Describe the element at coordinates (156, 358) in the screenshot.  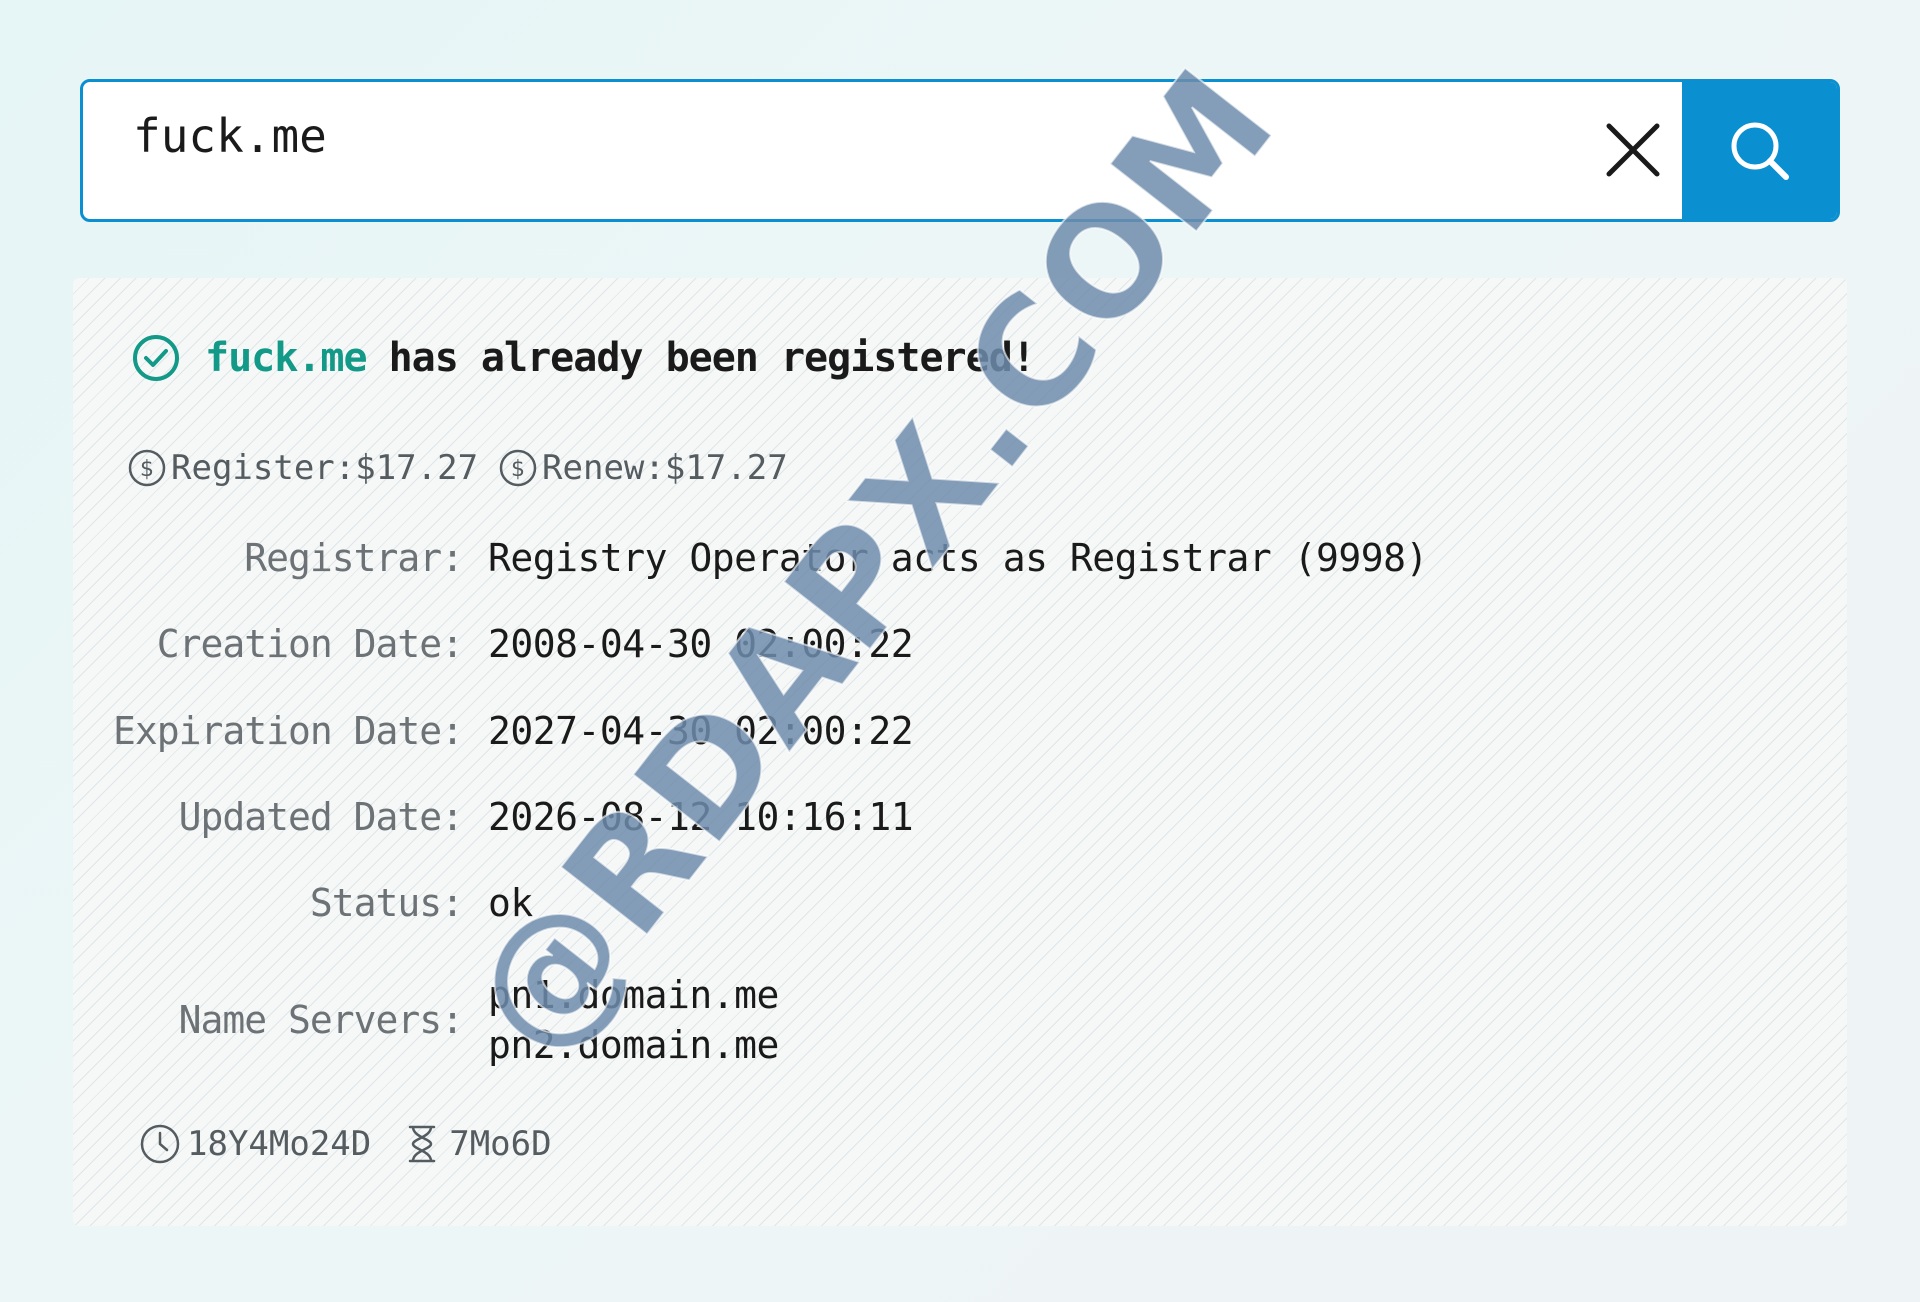
I see `check-circle-icon` at that location.